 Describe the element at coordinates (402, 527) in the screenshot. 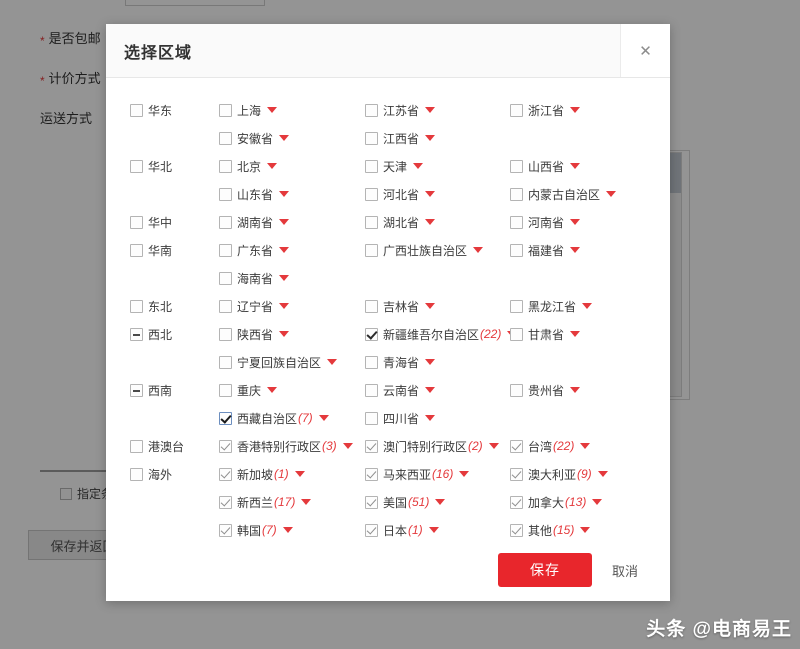

I see `region-item-日本: 日本 (1)` at that location.